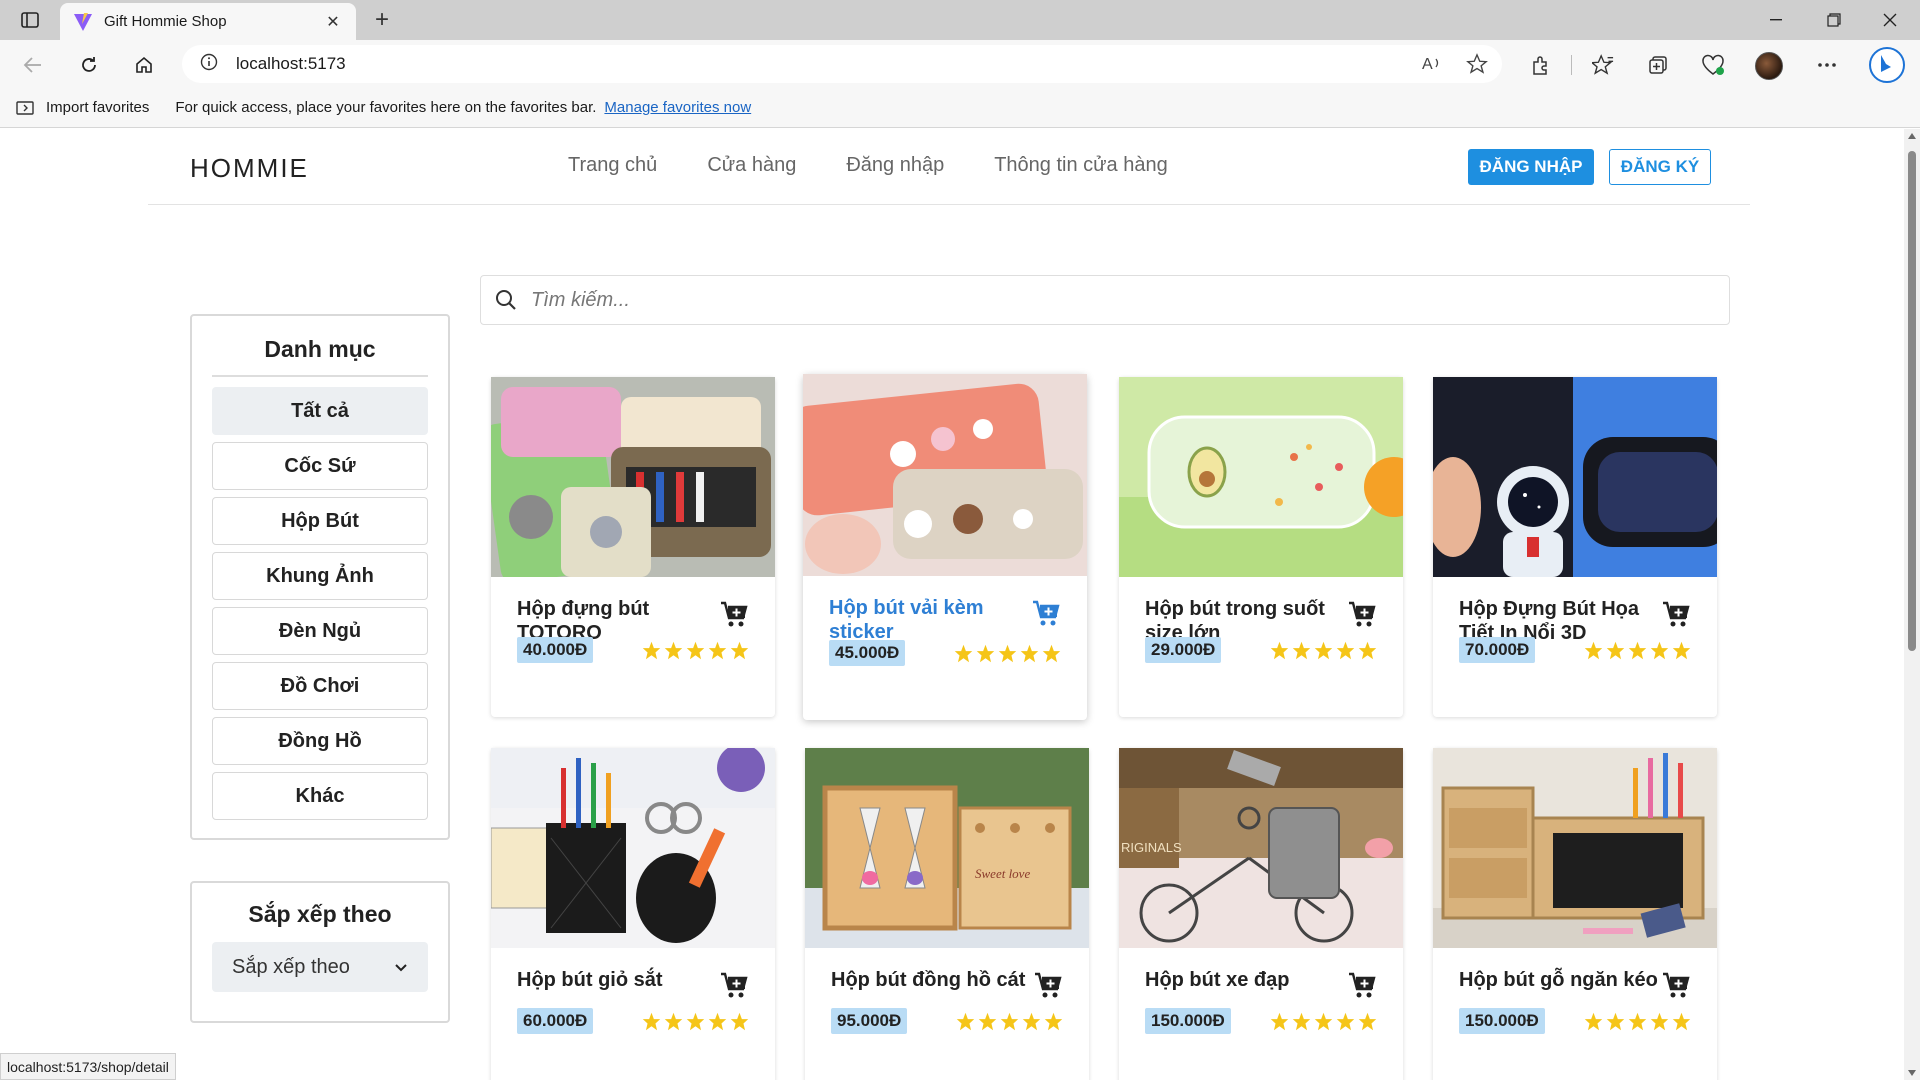 This screenshot has width=1920, height=1080. I want to click on product-card: Hộp bút trong suốt size lớn 29.000Đ, so click(1261, 547).